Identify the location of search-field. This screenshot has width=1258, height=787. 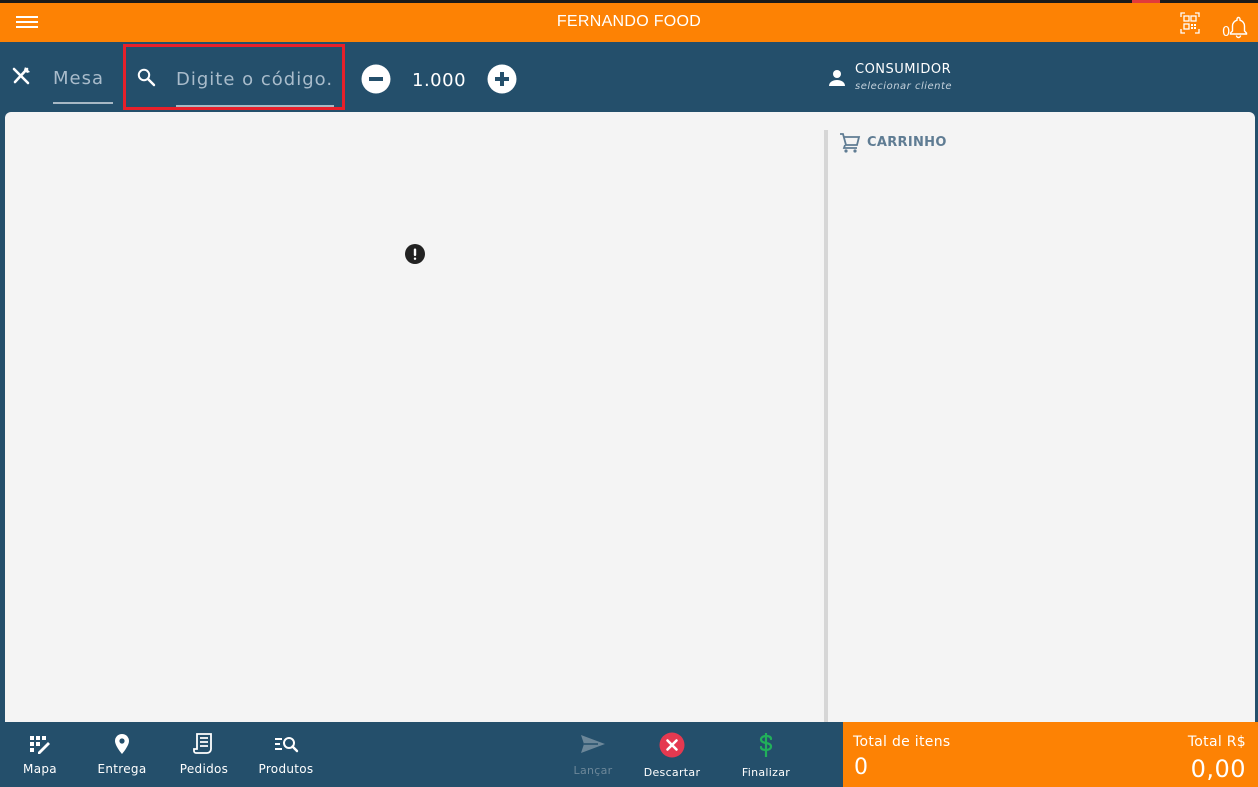
(255, 88).